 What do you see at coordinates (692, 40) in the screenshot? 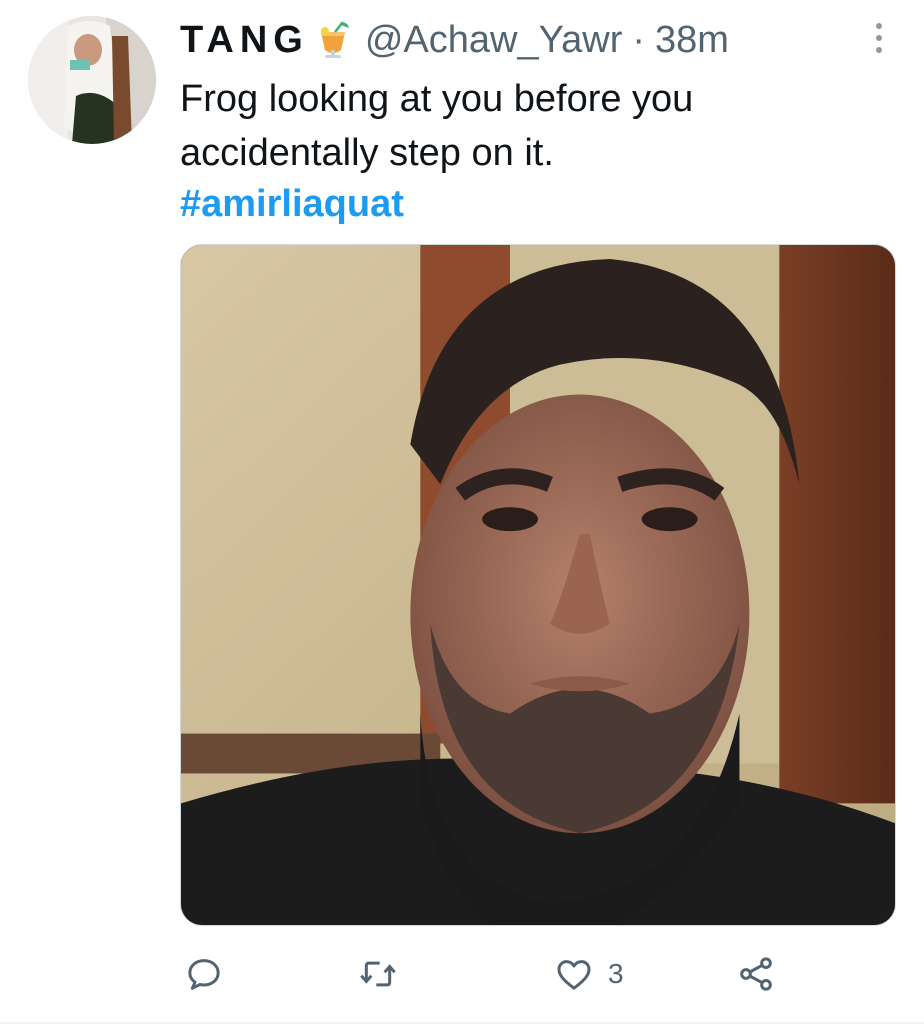
I see `timestamp: 38m` at bounding box center [692, 40].